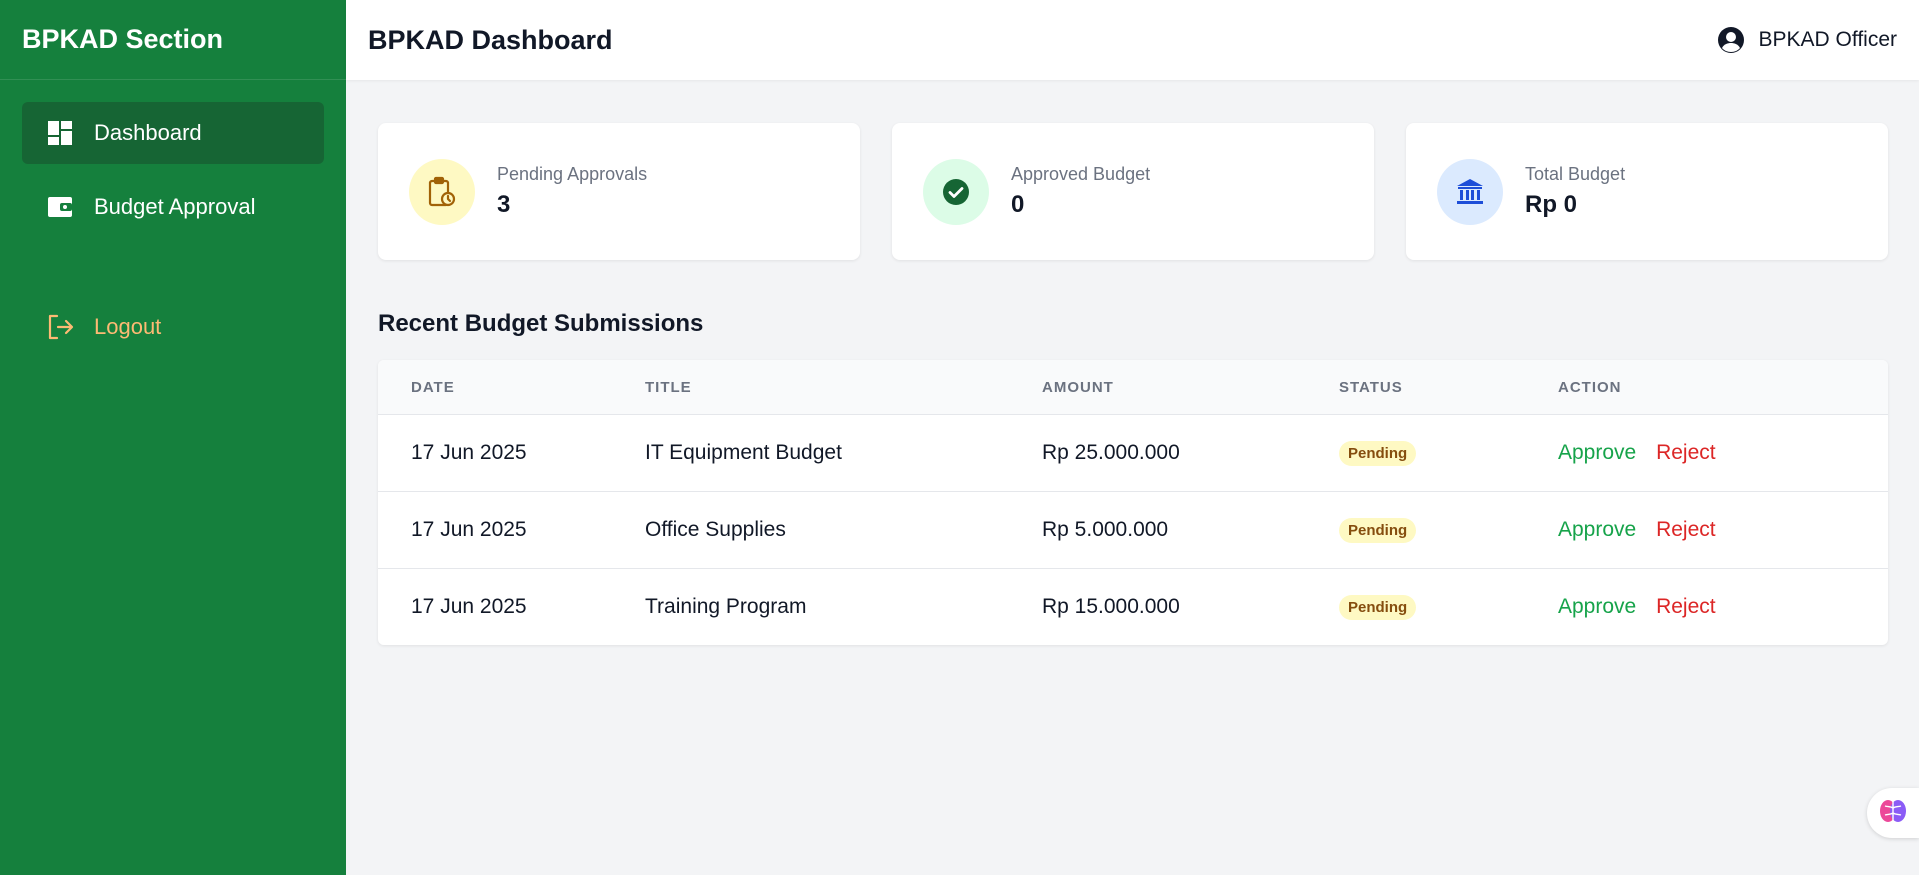 This screenshot has height=875, width=1919. I want to click on sidebar-item-budget-approval: Budget Approval, so click(173, 207).